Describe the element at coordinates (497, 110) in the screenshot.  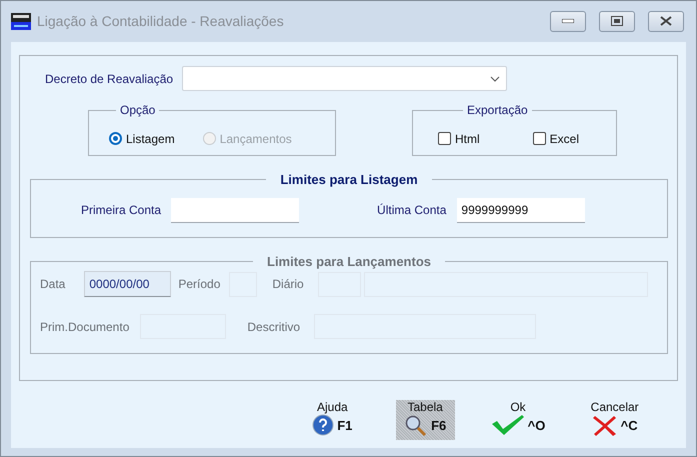
I see `group-title: Exportação` at that location.